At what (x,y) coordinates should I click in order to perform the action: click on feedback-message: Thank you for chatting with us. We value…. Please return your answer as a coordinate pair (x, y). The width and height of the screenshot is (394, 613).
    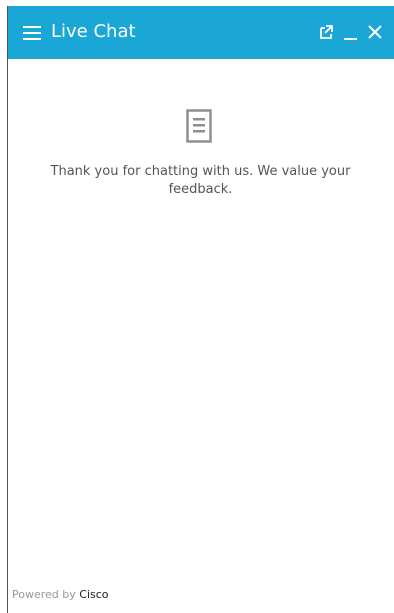
    Looking at the image, I should click on (200, 180).